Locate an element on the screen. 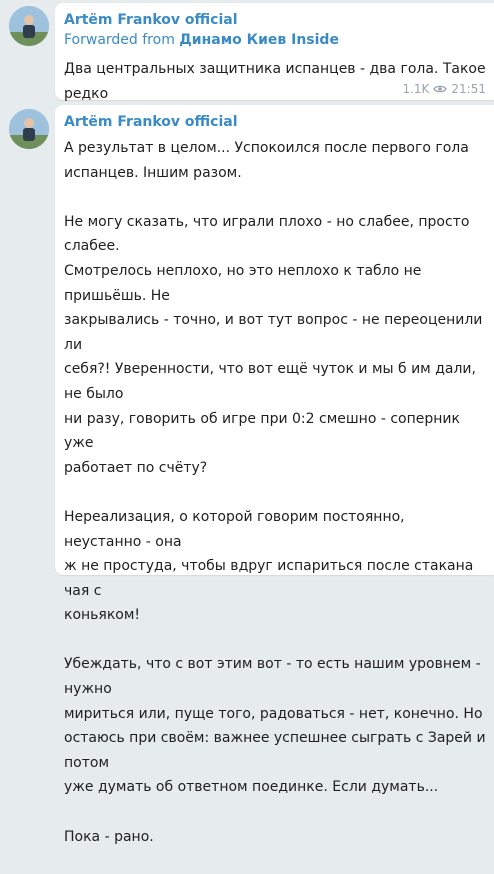 The width and height of the screenshot is (494, 874). message-paragraph: Пока - рано. is located at coordinates (109, 836).